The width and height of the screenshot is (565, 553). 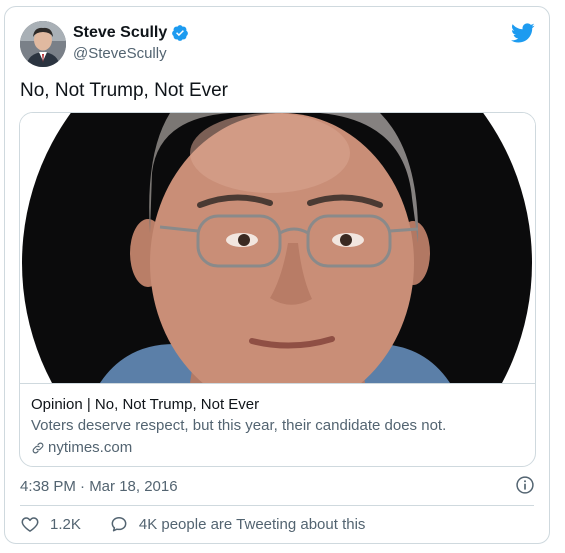 I want to click on card-title: Opinion | No, Not Trump, Not Ever, so click(x=145, y=404).